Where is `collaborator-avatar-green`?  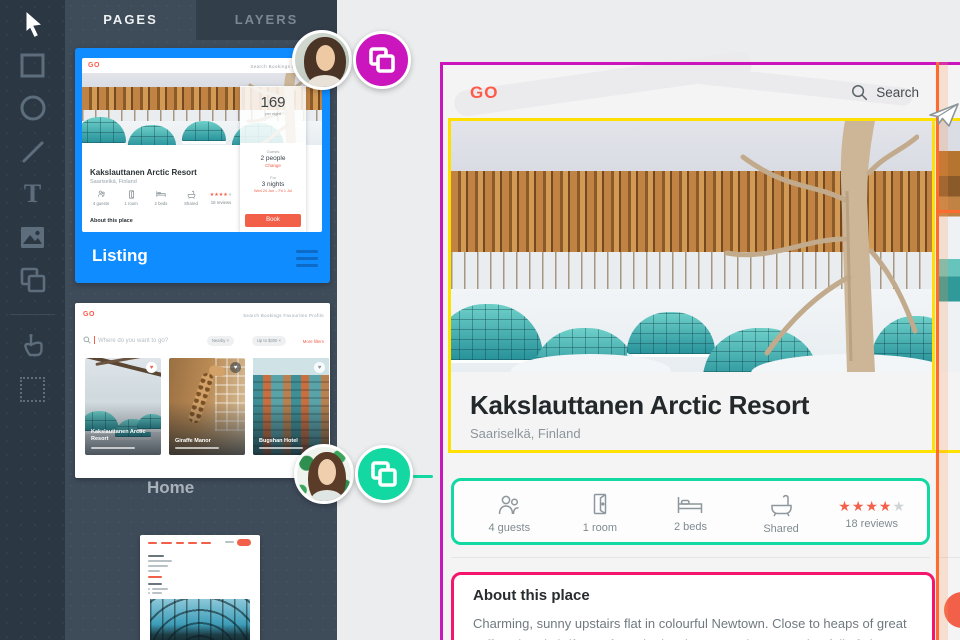 collaborator-avatar-green is located at coordinates (324, 474).